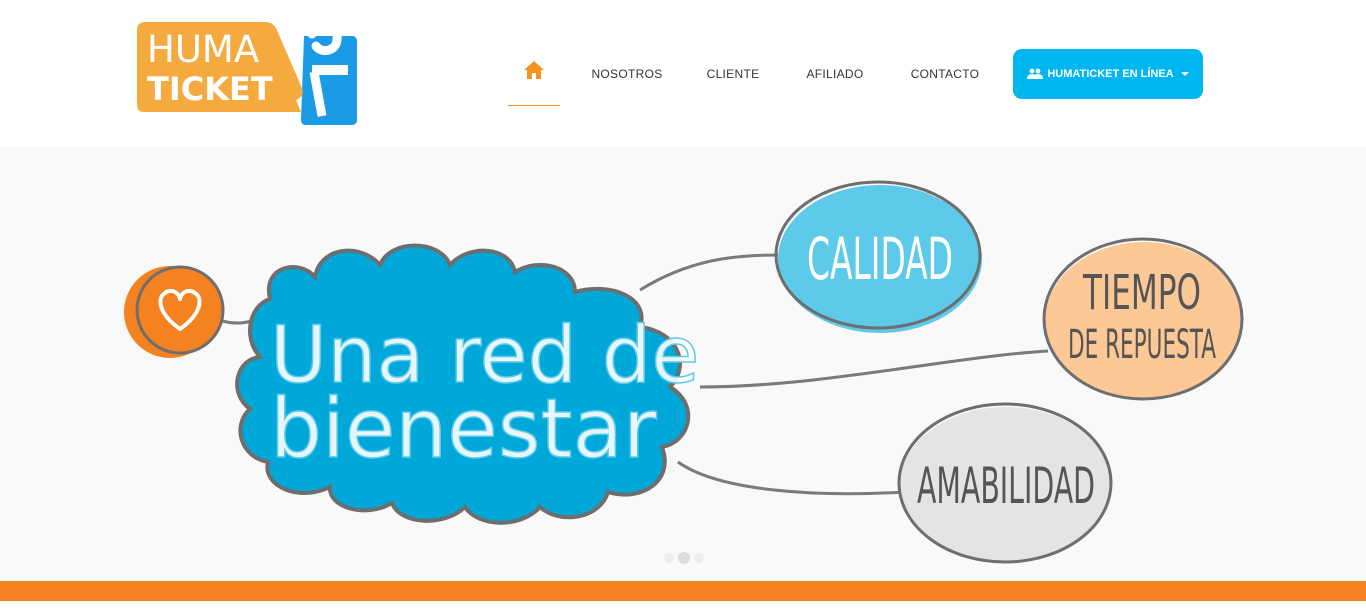 Image resolution: width=1366 pixels, height=608 pixels. I want to click on bubble-calidad: CALIDAD, so click(878, 256).